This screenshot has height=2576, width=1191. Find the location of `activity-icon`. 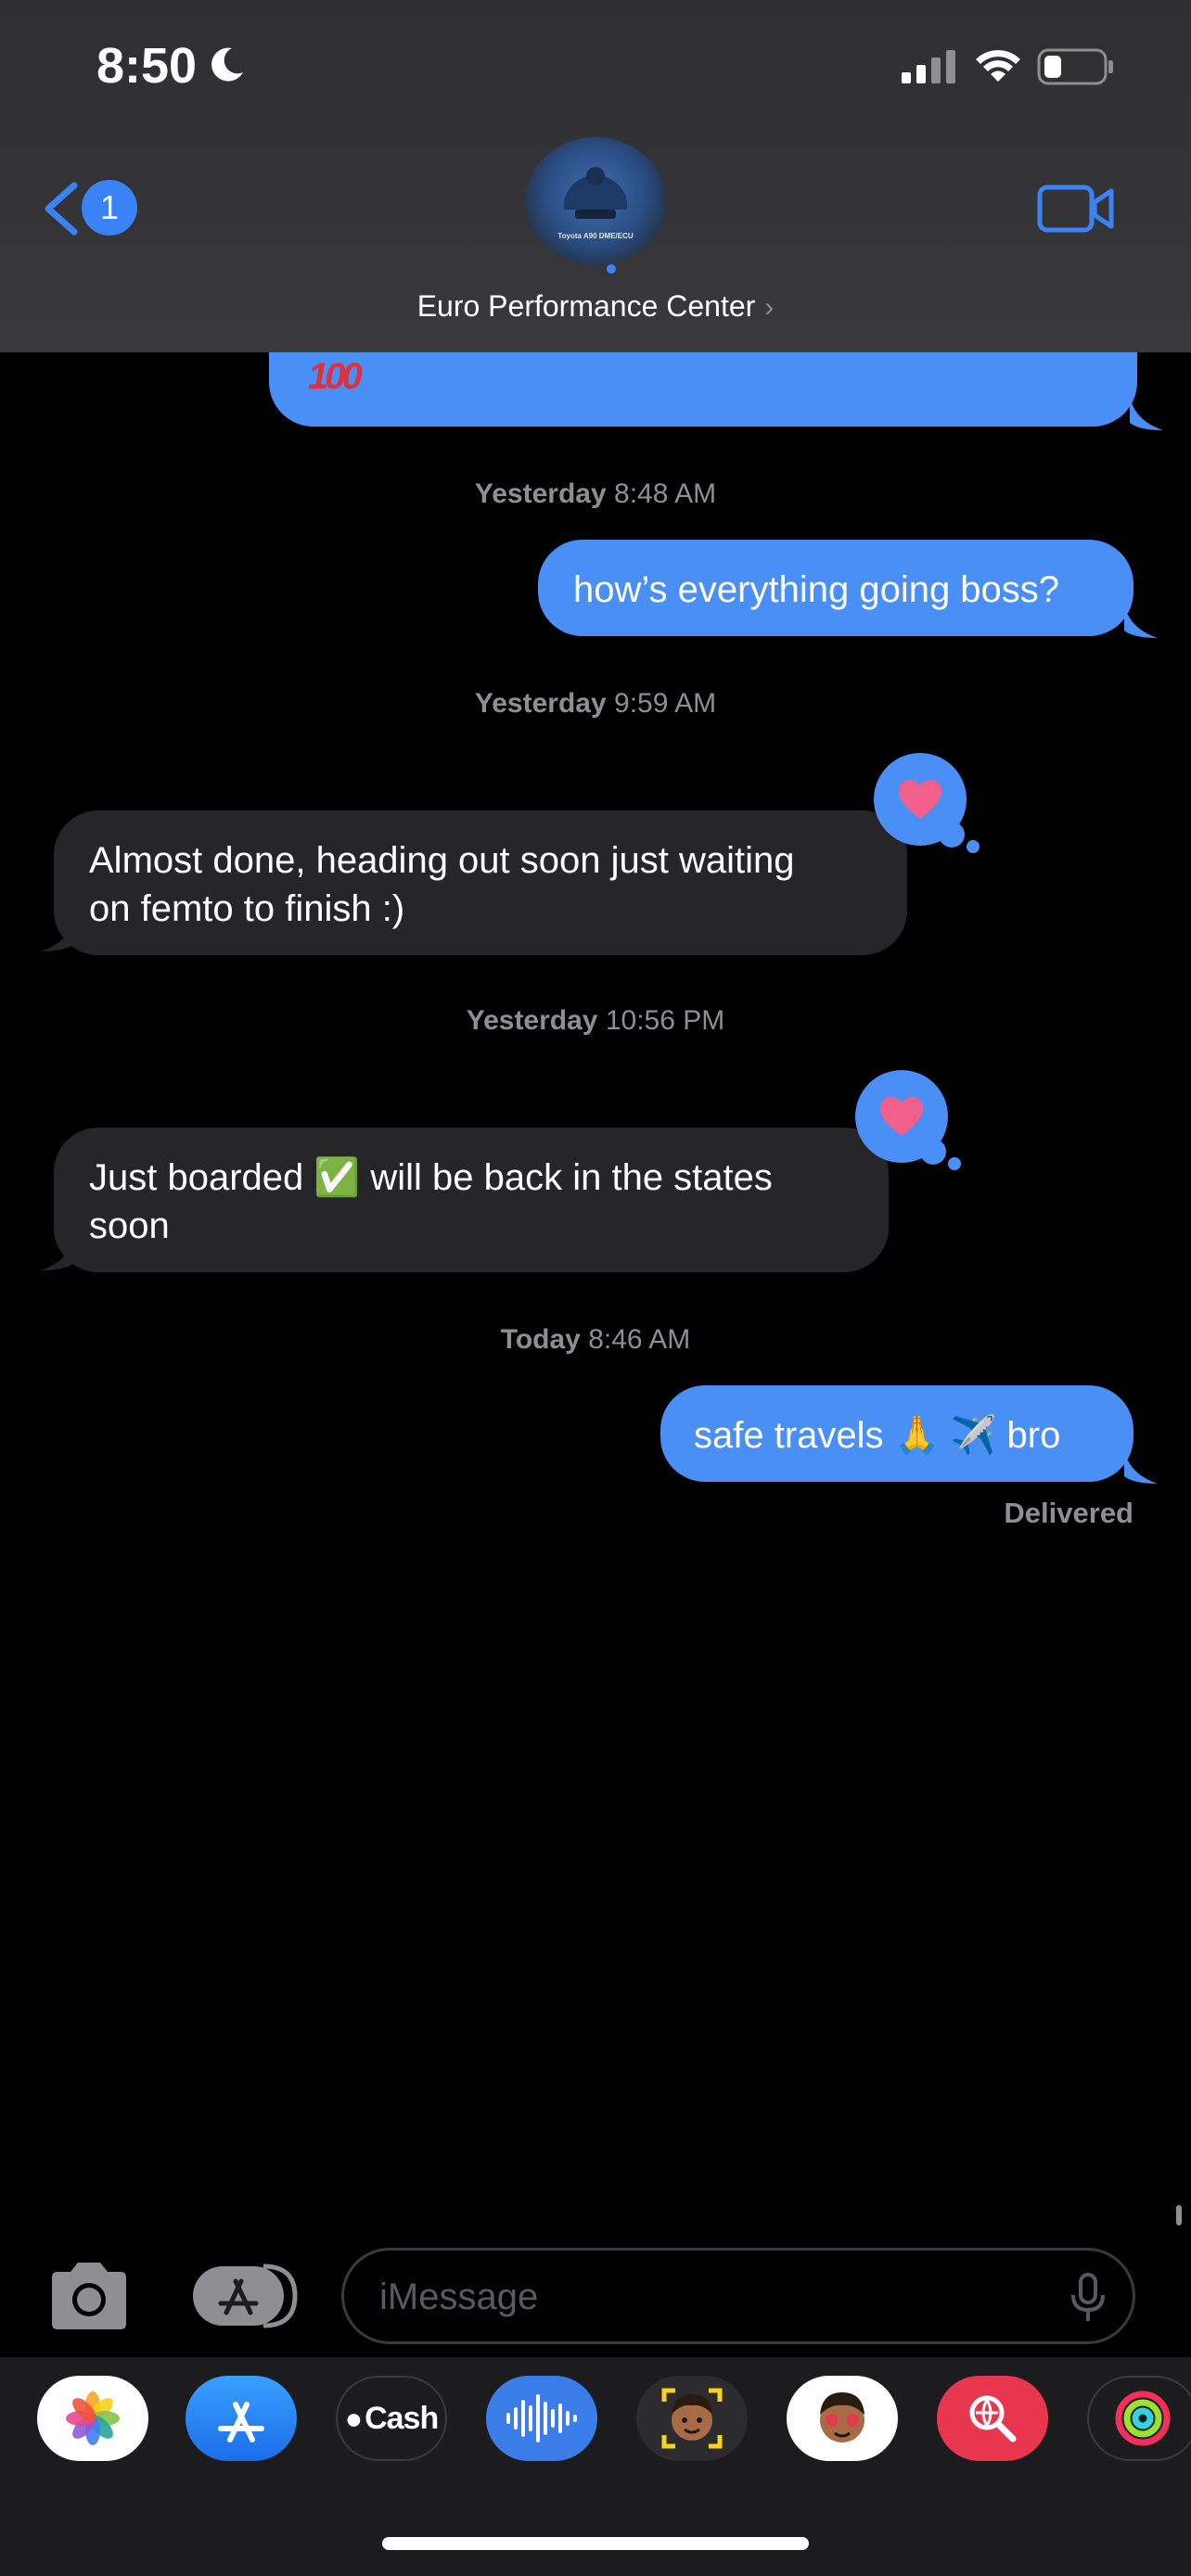

activity-icon is located at coordinates (1139, 2419).